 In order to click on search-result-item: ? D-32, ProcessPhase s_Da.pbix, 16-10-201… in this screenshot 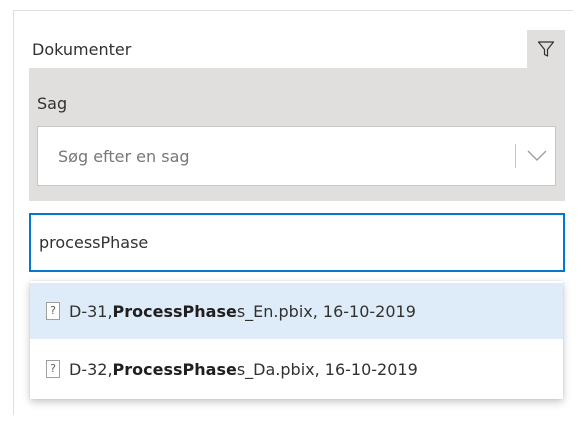, I will do `click(296, 369)`.